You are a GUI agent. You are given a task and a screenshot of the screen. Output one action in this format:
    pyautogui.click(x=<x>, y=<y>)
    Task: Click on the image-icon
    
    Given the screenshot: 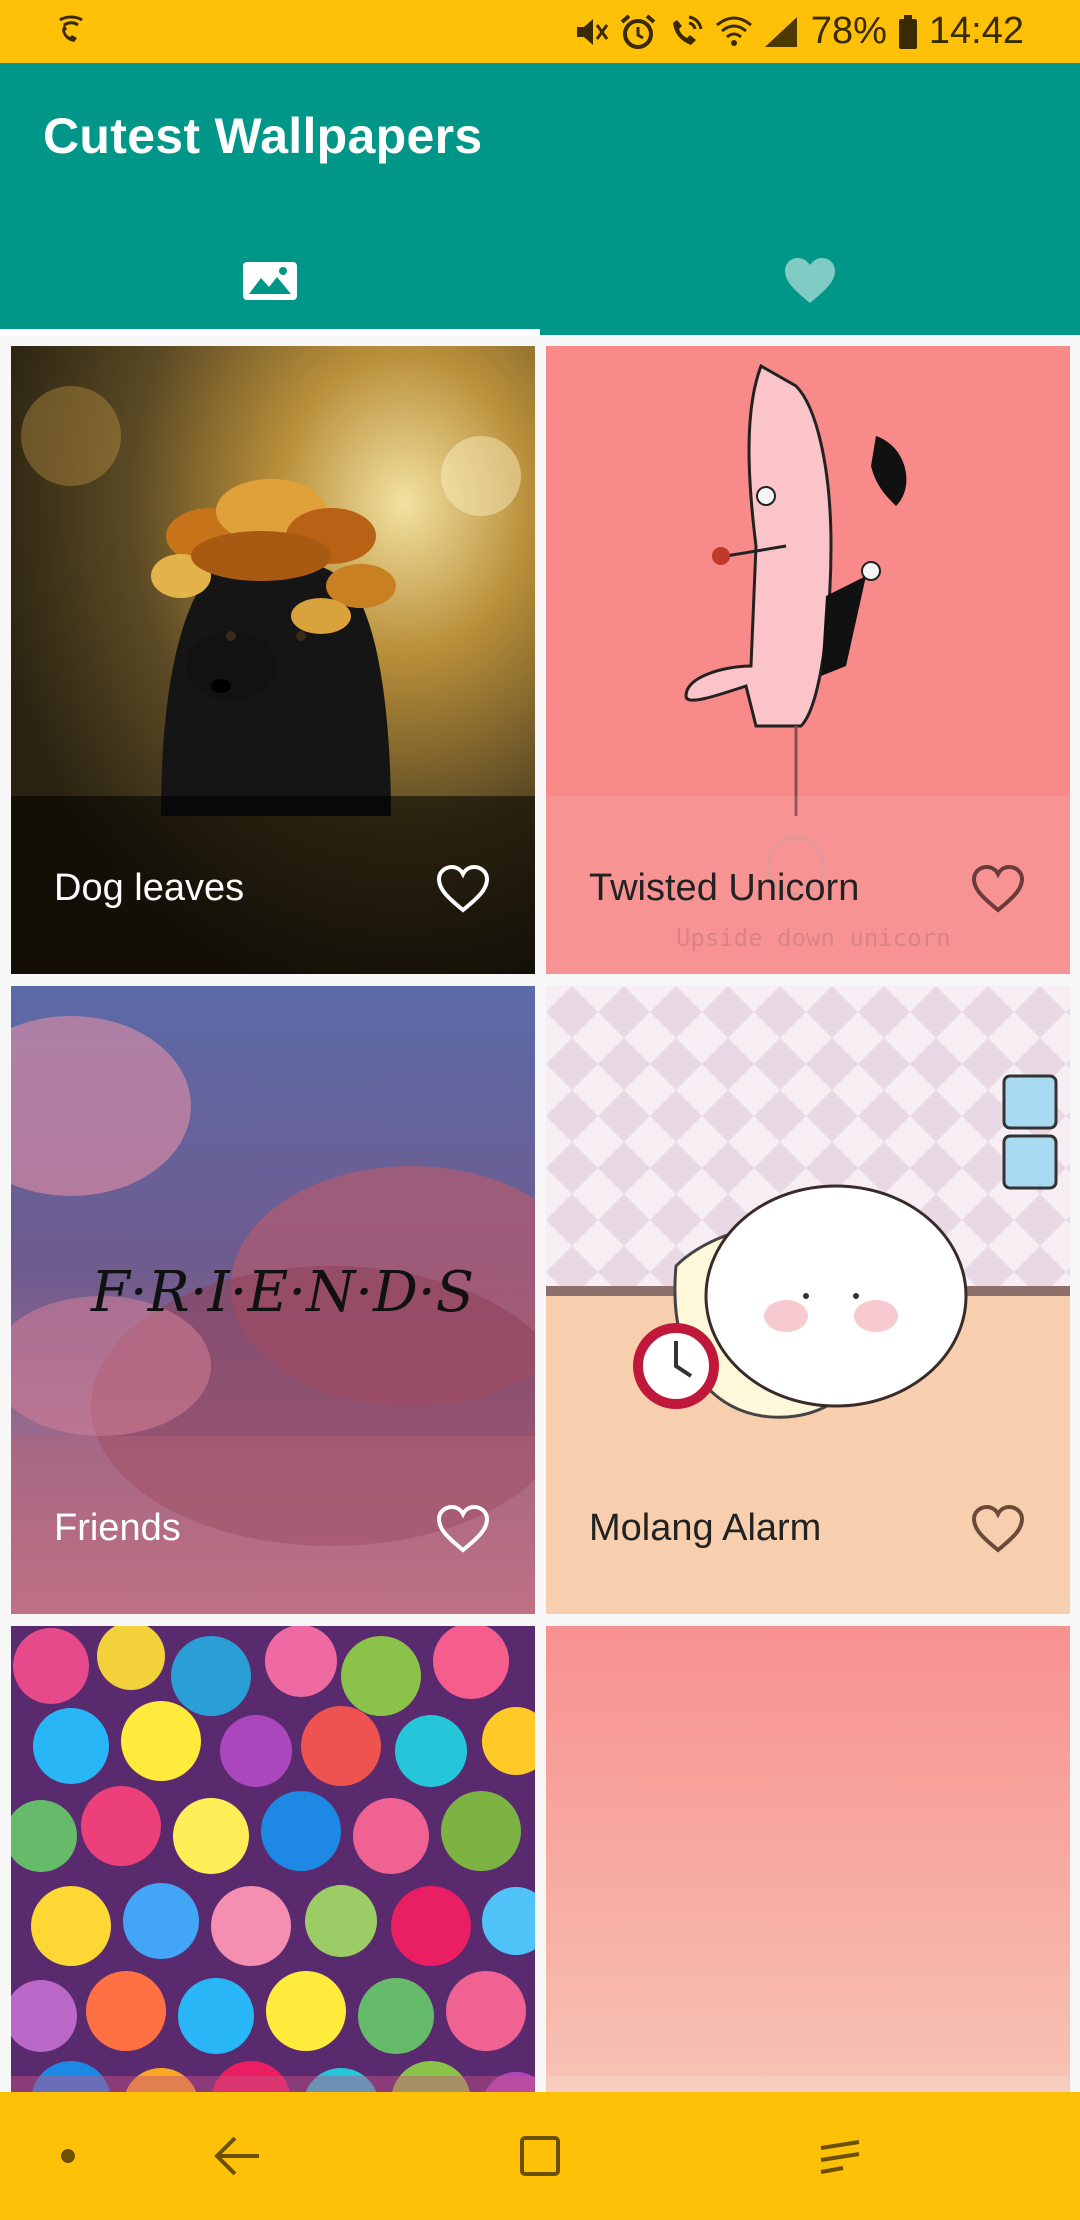 What is the action you would take?
    pyautogui.click(x=270, y=283)
    